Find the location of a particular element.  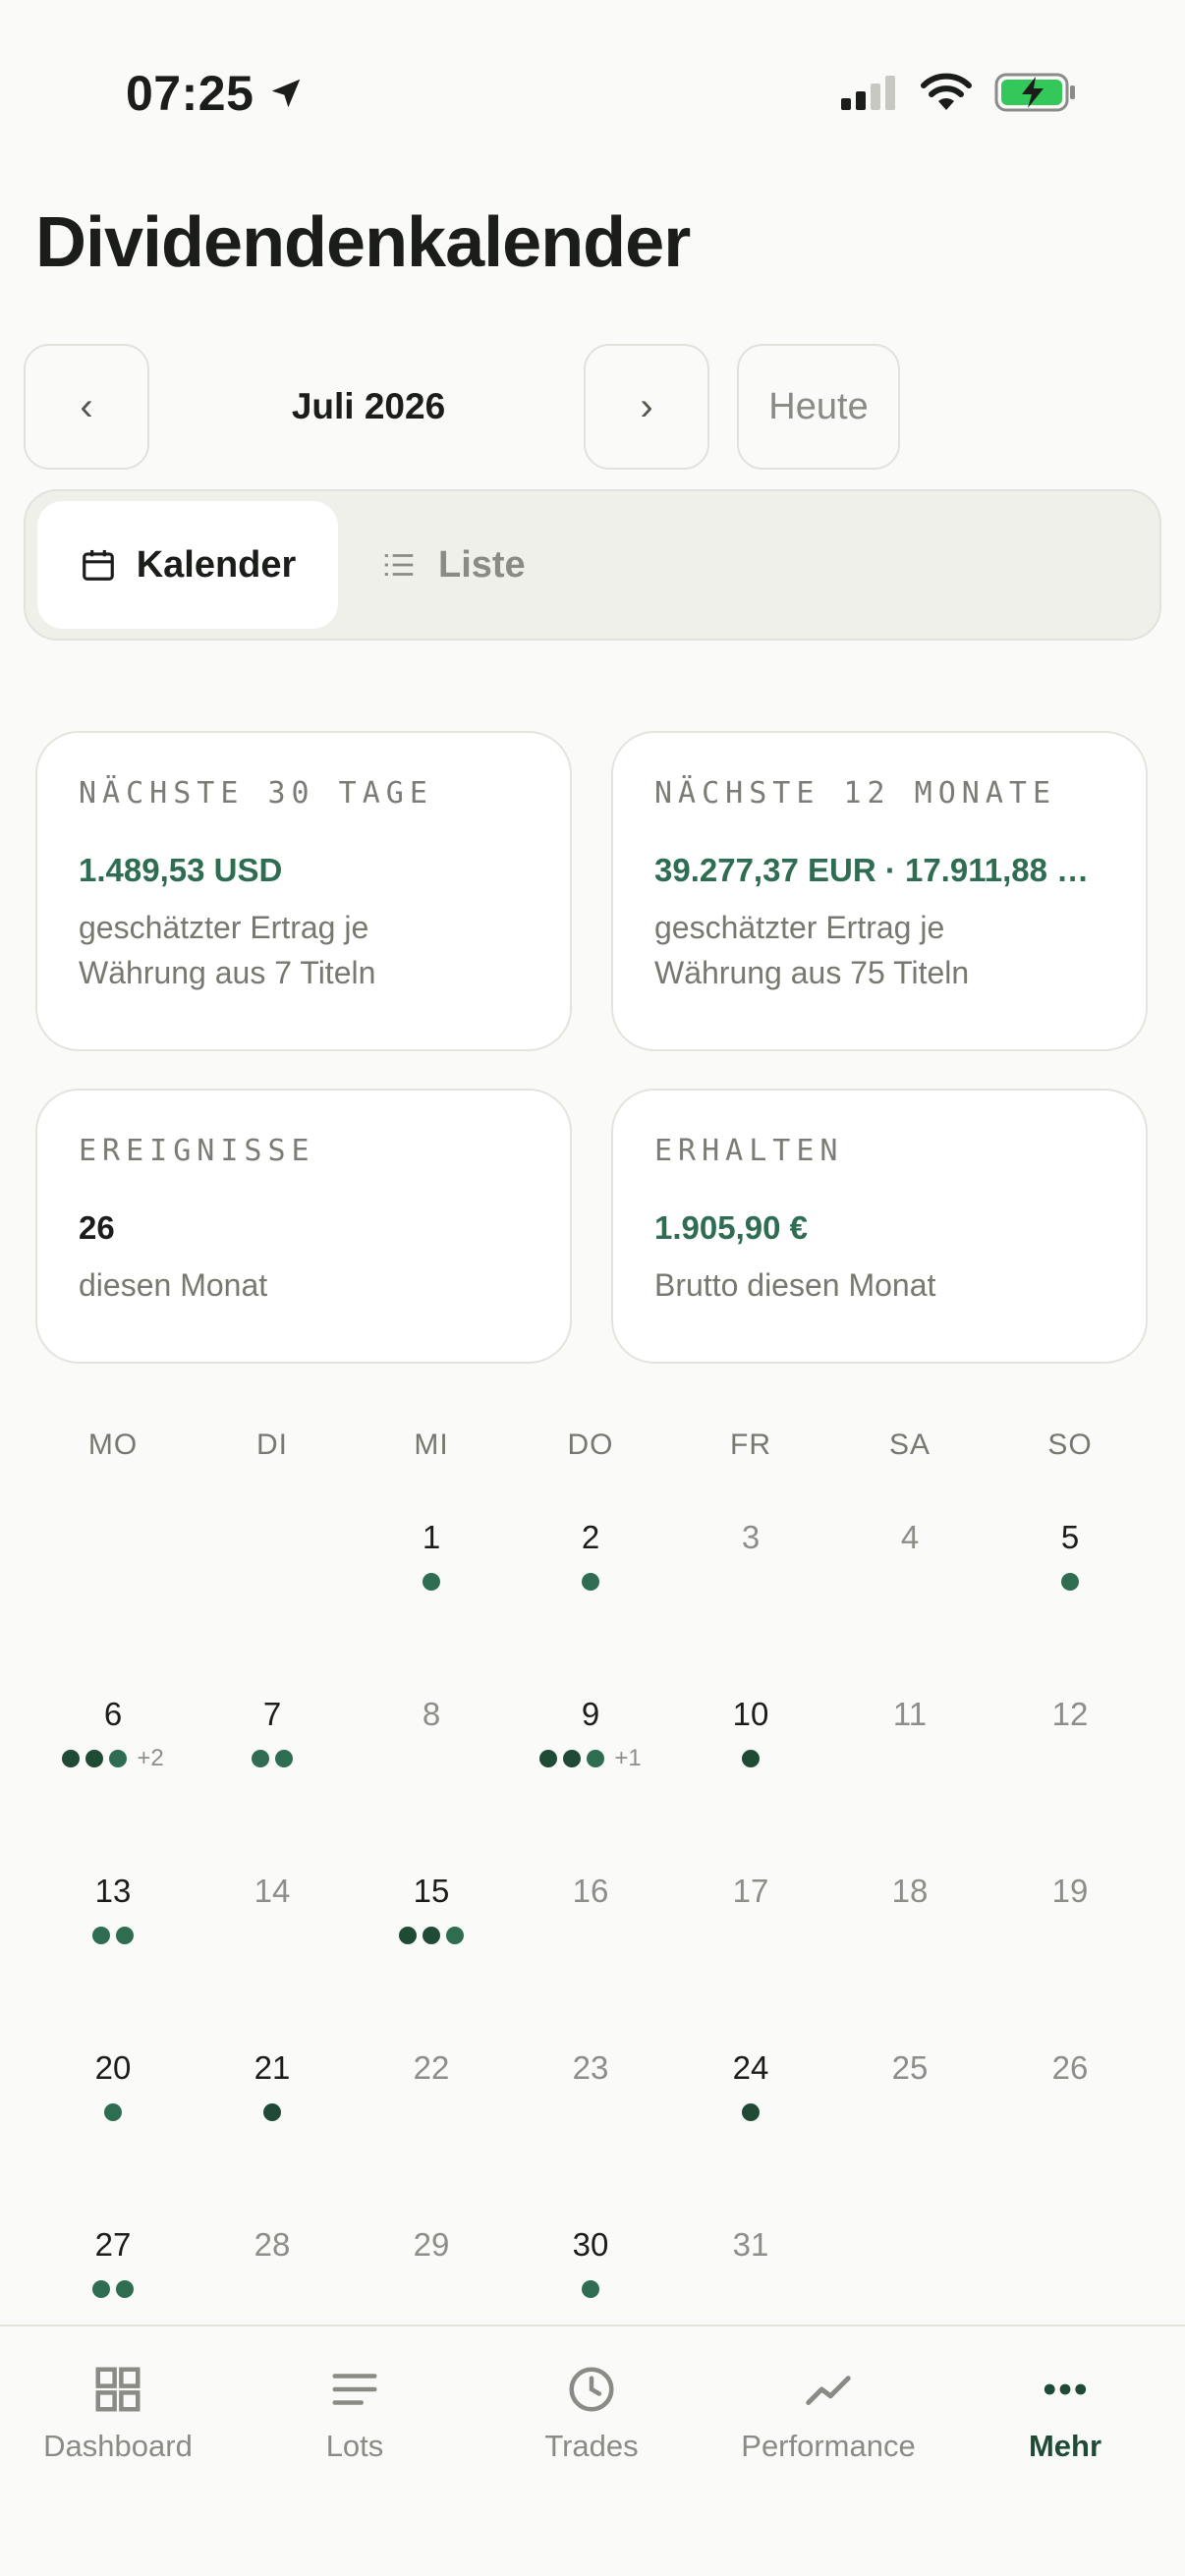

chevron-left-icon: ‹ is located at coordinates (87, 406).